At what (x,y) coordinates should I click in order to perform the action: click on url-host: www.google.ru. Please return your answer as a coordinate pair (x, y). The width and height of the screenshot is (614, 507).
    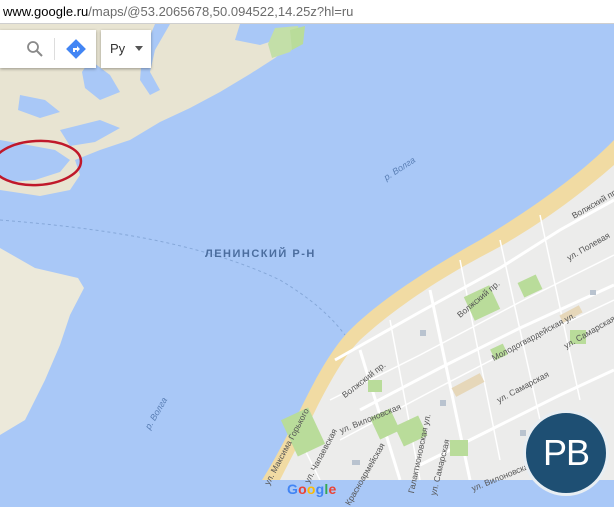
    Looking at the image, I should click on (46, 11).